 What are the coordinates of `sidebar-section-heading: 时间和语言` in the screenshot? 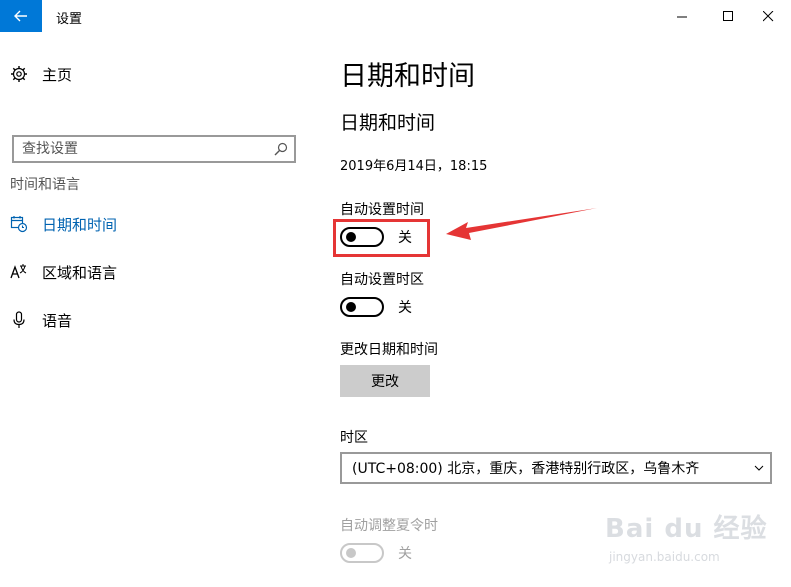 It's located at (45, 185).